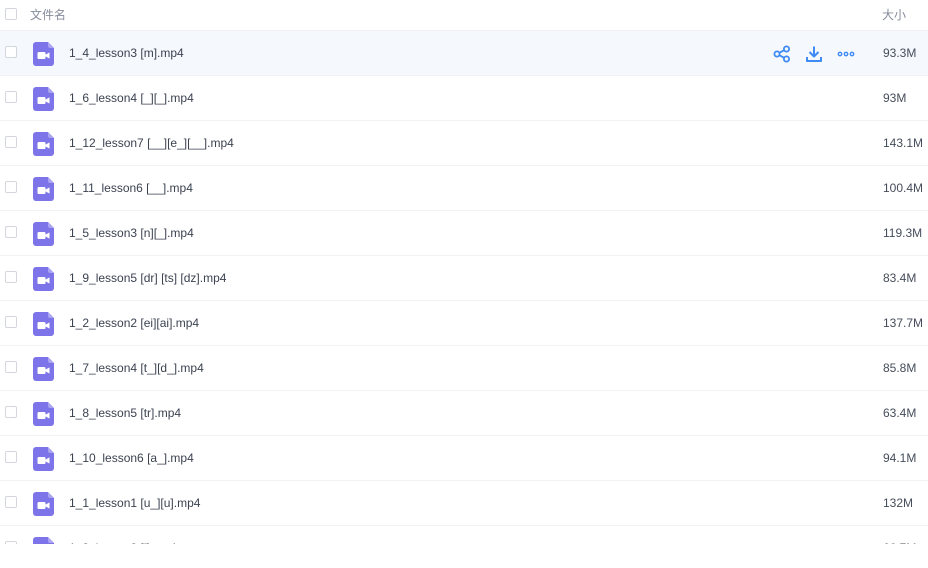  I want to click on column-header-name: 文件名, so click(48, 14).